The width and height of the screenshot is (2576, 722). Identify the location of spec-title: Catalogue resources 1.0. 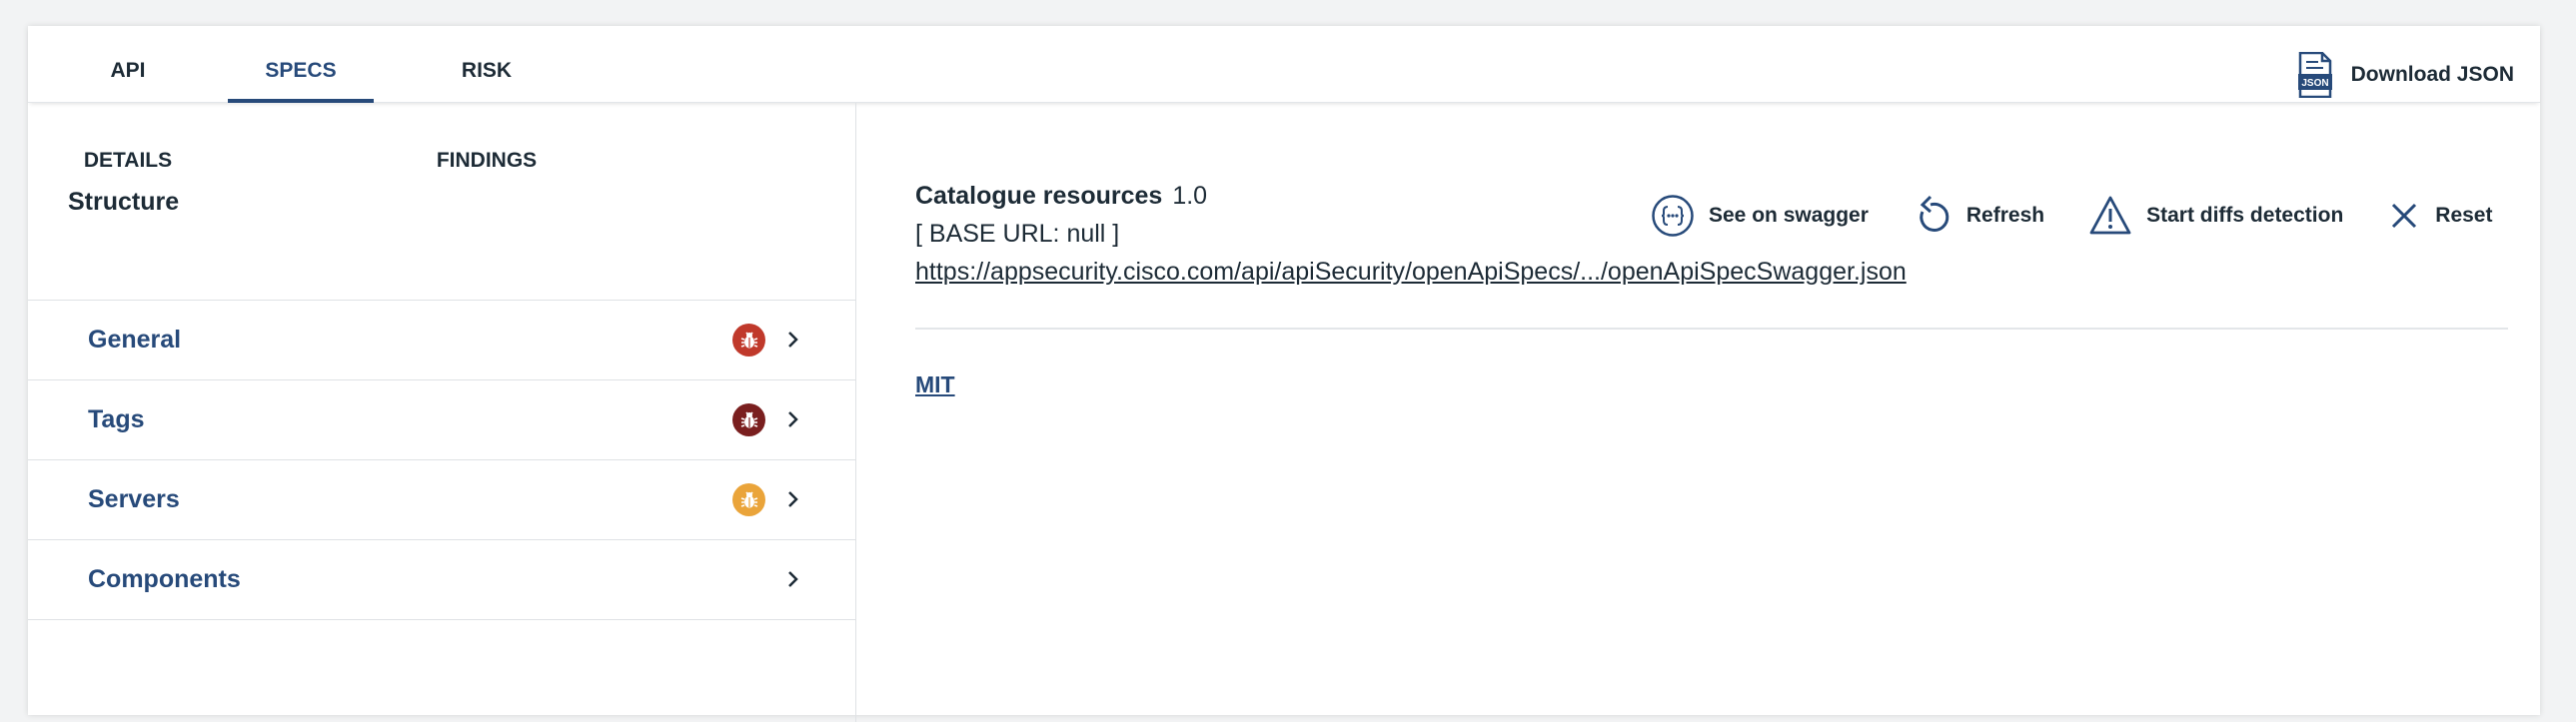
(1061, 196).